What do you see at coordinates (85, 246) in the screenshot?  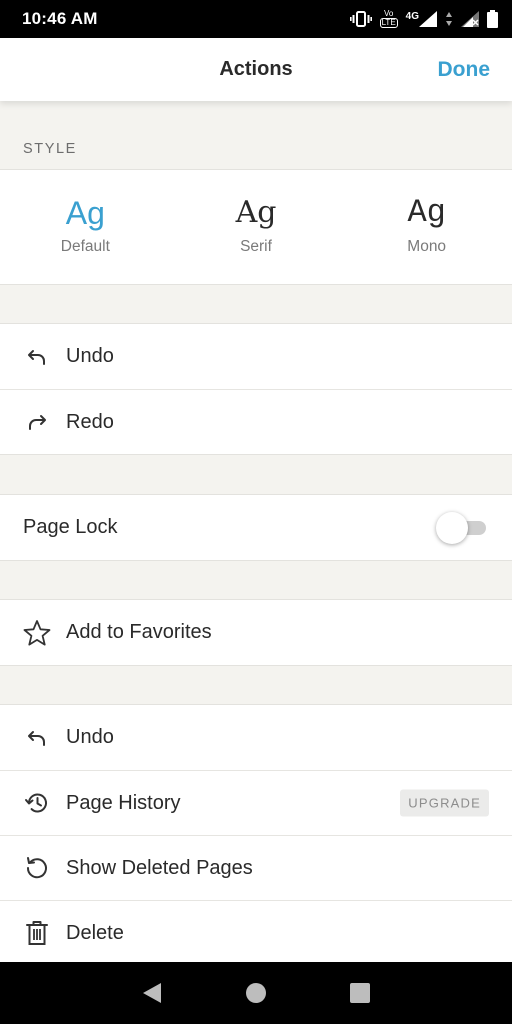 I see `style-name-default: Default` at bounding box center [85, 246].